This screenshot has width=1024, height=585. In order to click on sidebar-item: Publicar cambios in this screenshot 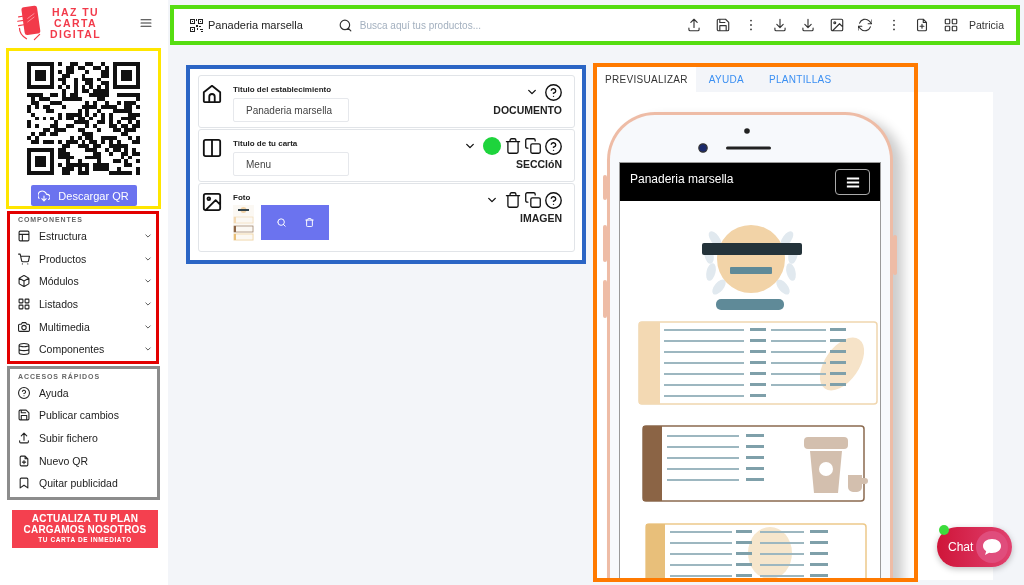, I will do `click(83, 415)`.